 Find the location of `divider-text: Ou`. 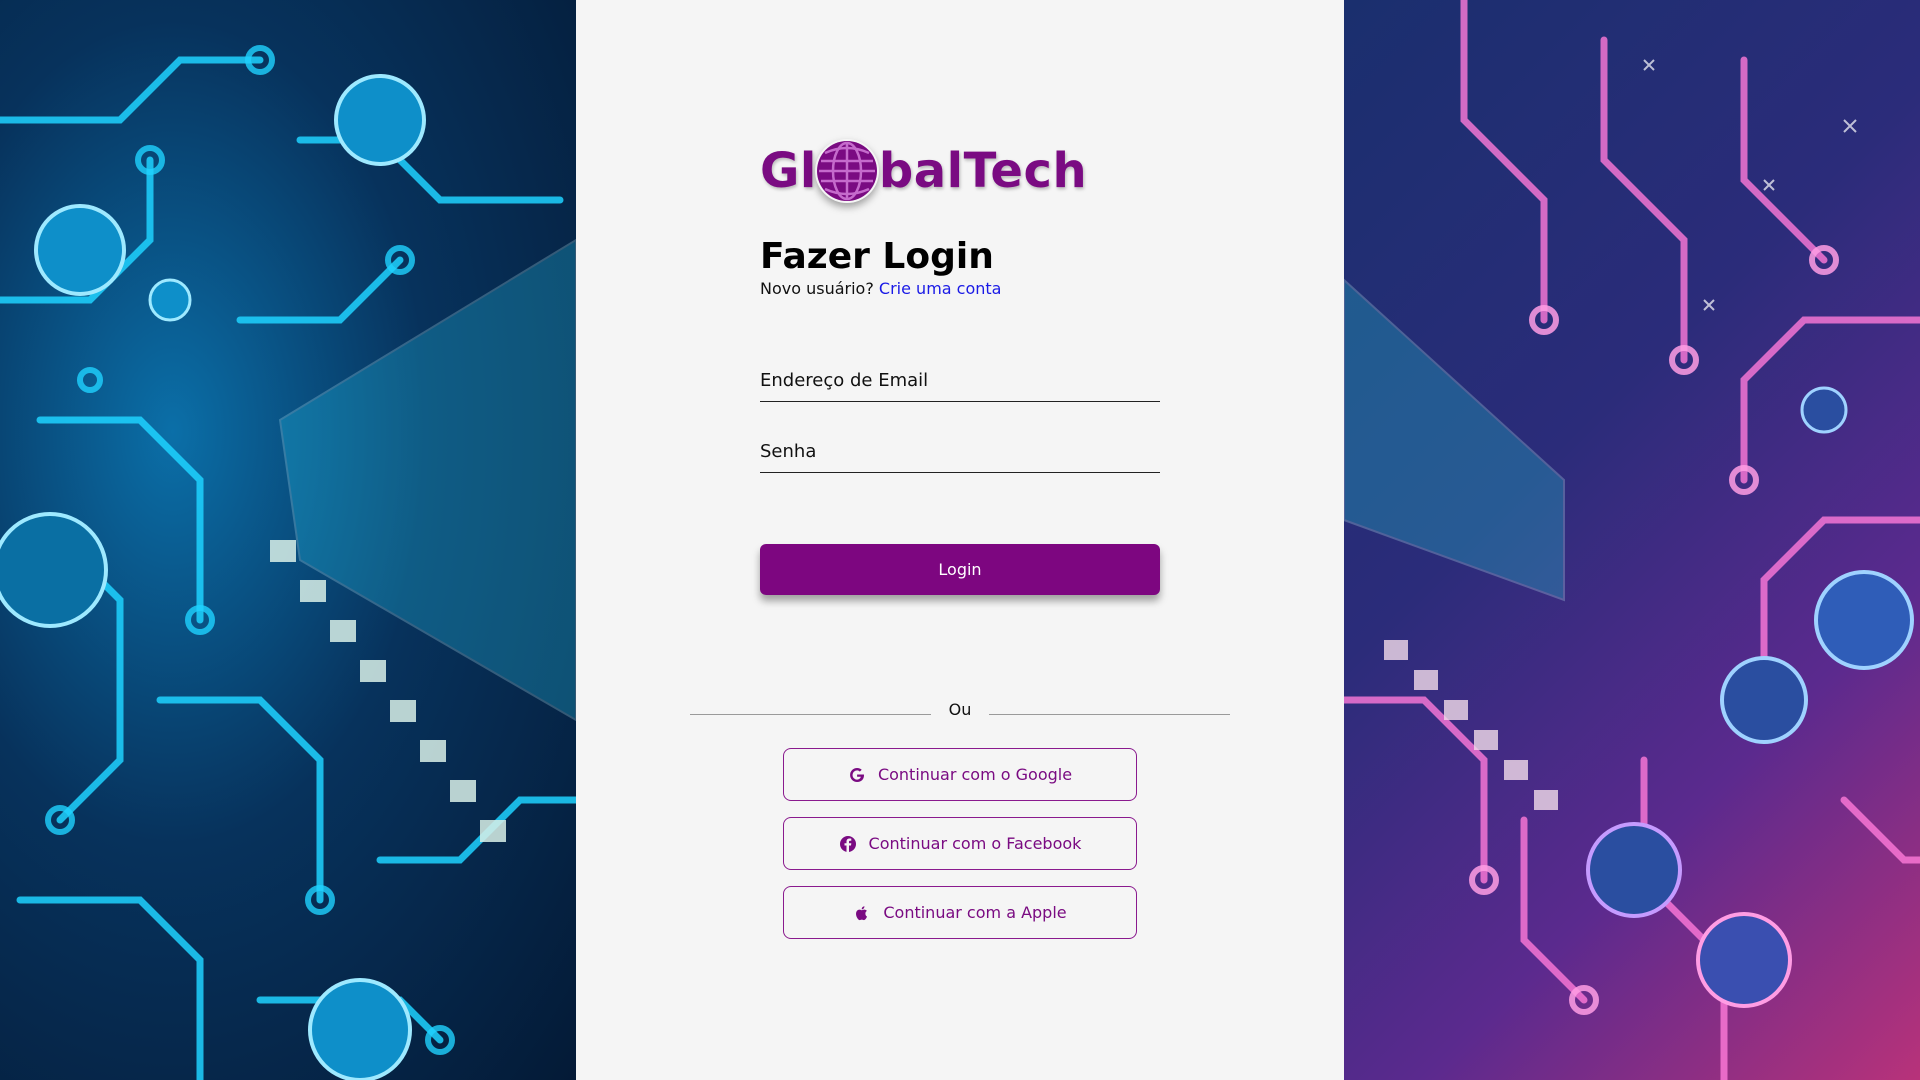

divider-text: Ou is located at coordinates (960, 709).